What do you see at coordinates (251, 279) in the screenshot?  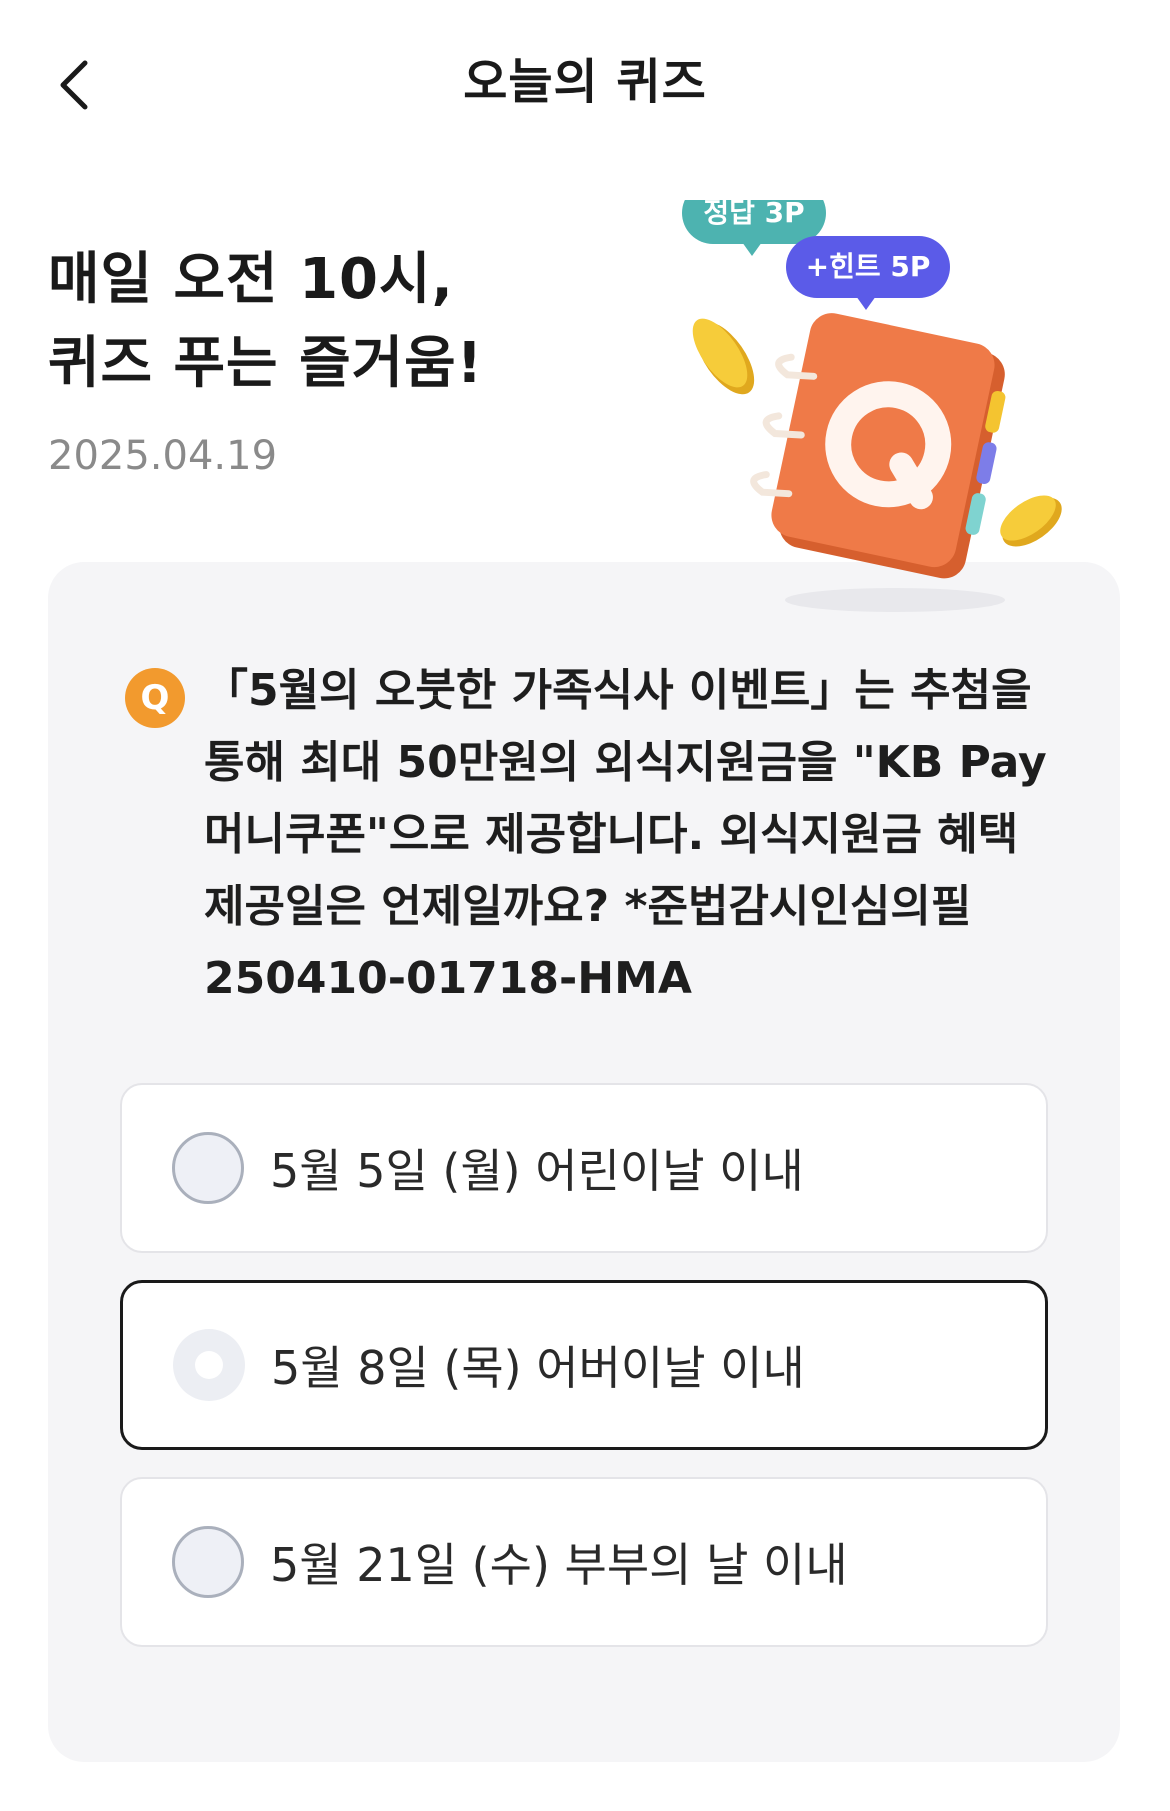 I see `headline-line-1: 매일 오전 10시,` at bounding box center [251, 279].